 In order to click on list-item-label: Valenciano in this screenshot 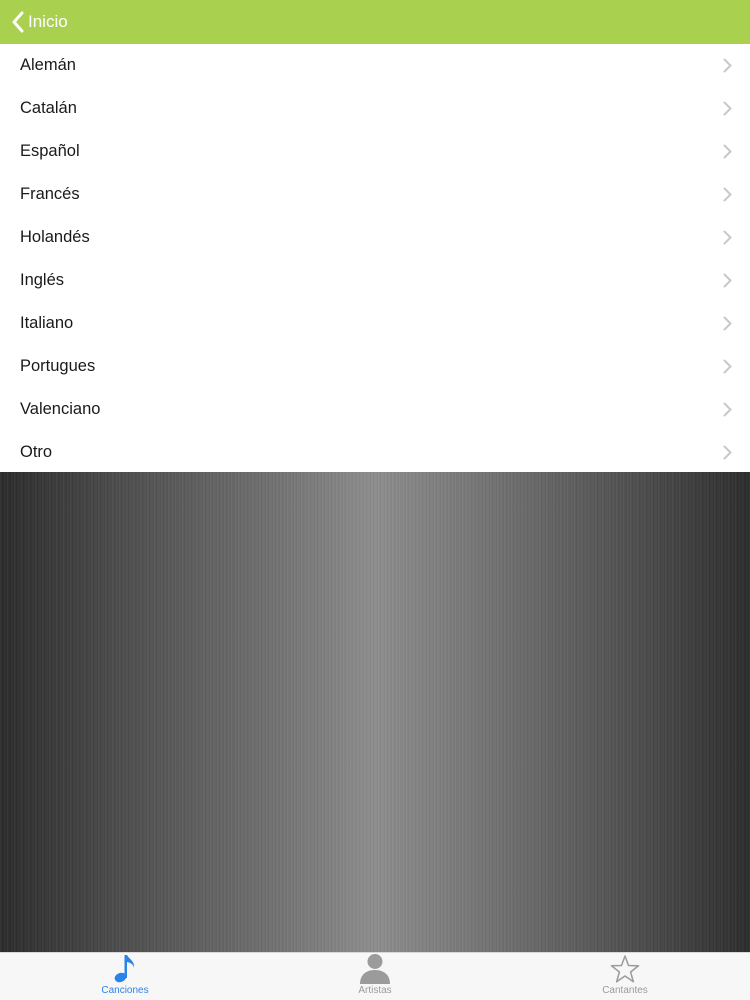, I will do `click(60, 409)`.